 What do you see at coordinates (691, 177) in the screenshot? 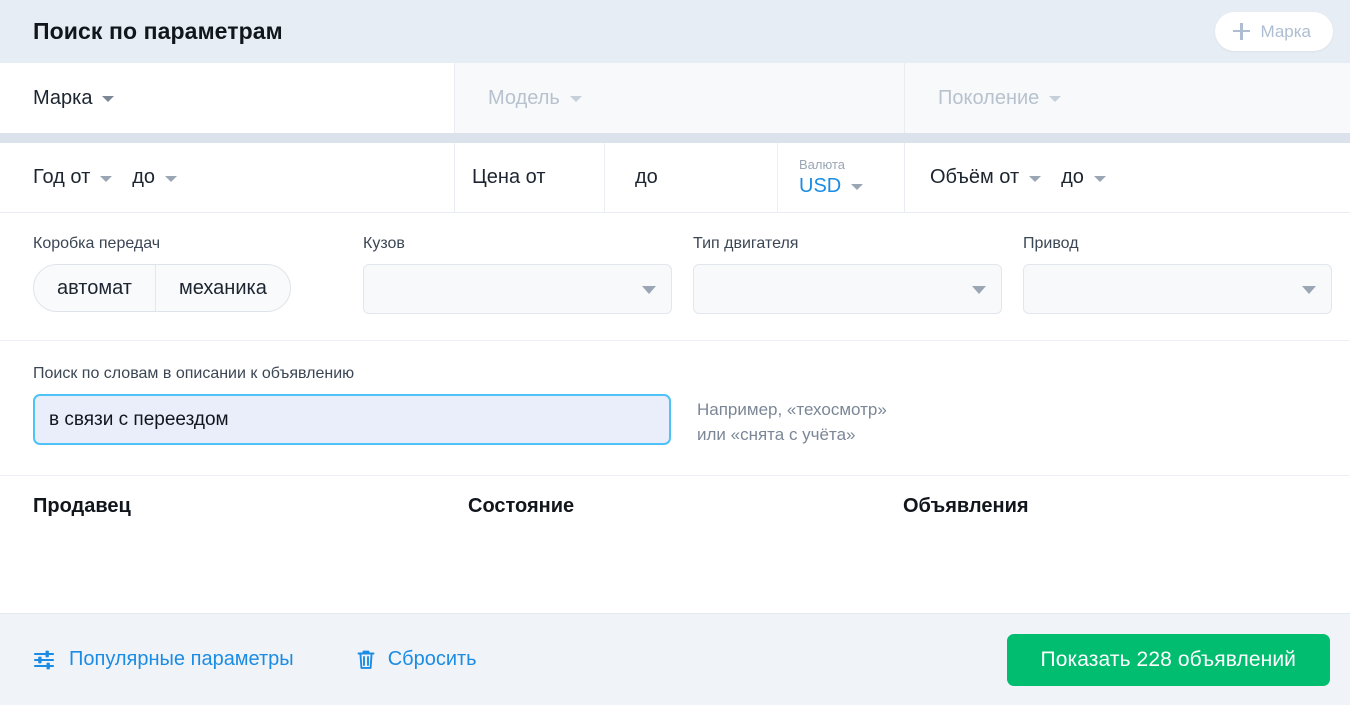
I see `price-to-input: до` at bounding box center [691, 177].